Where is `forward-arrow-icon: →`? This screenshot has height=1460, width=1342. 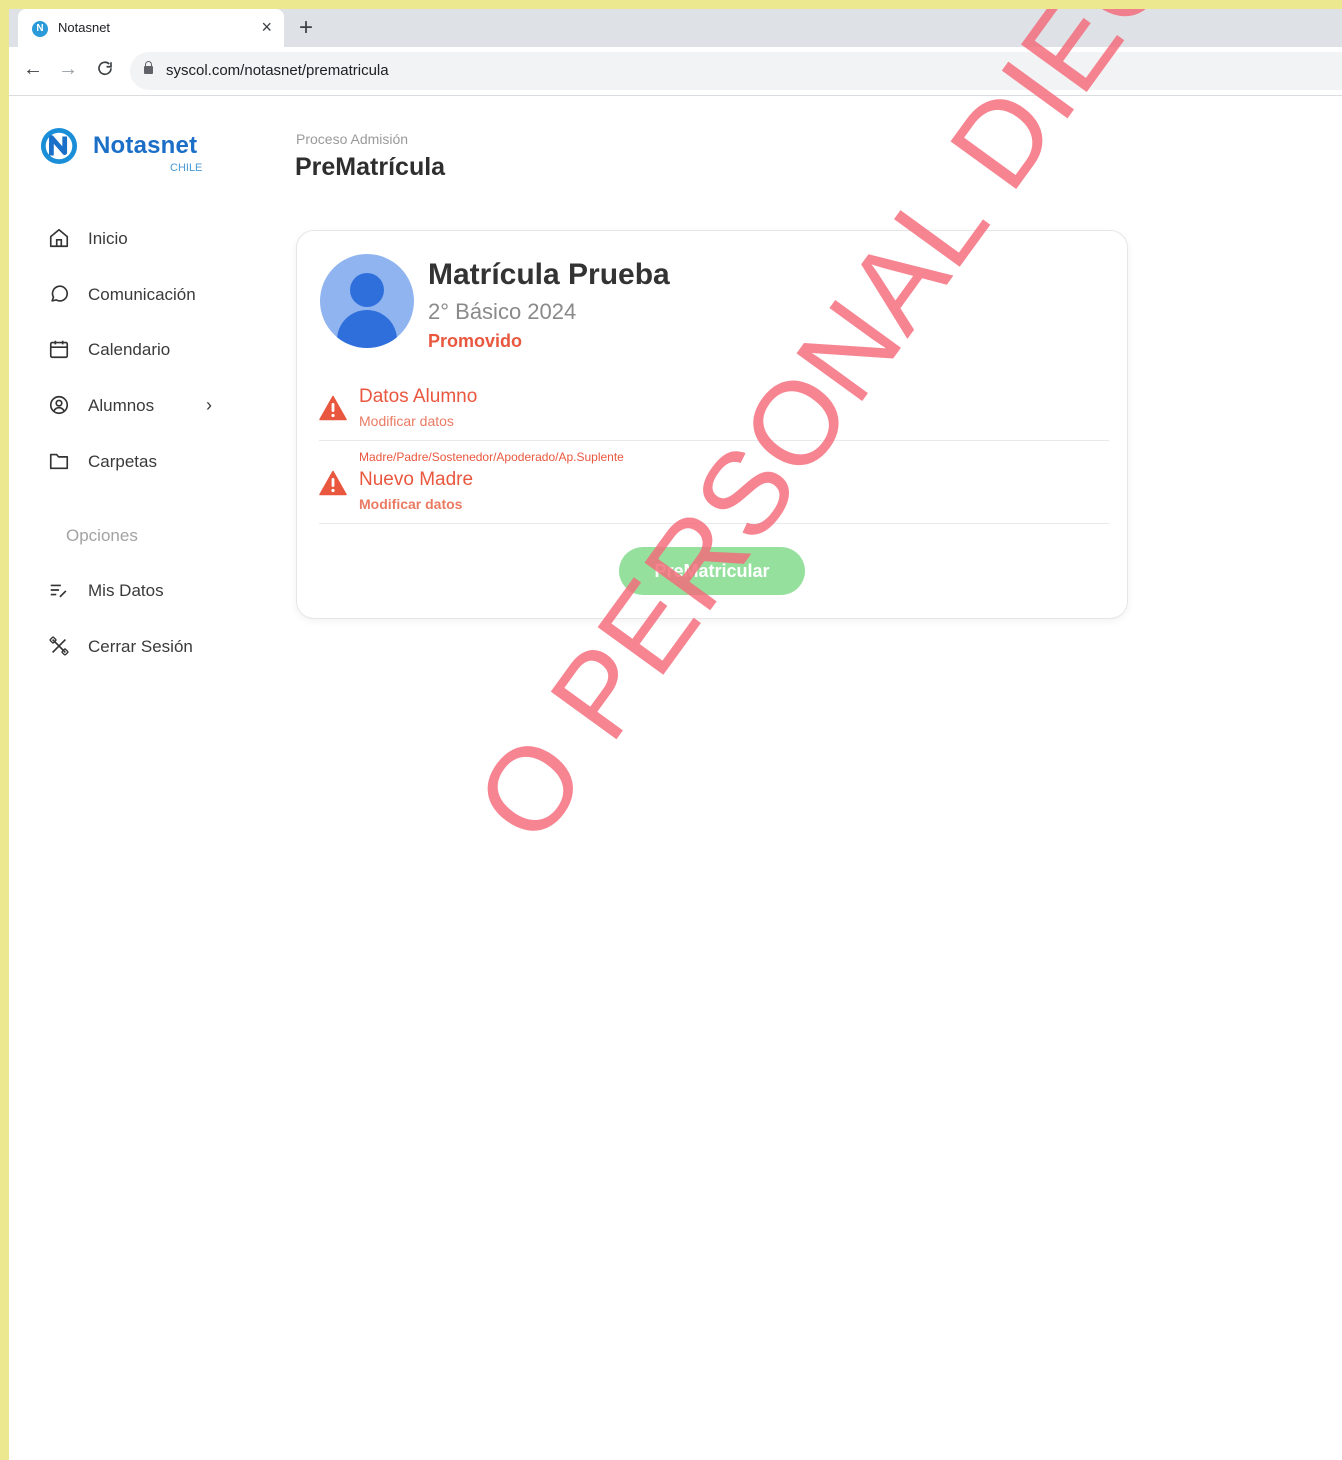
forward-arrow-icon: → is located at coordinates (68, 69).